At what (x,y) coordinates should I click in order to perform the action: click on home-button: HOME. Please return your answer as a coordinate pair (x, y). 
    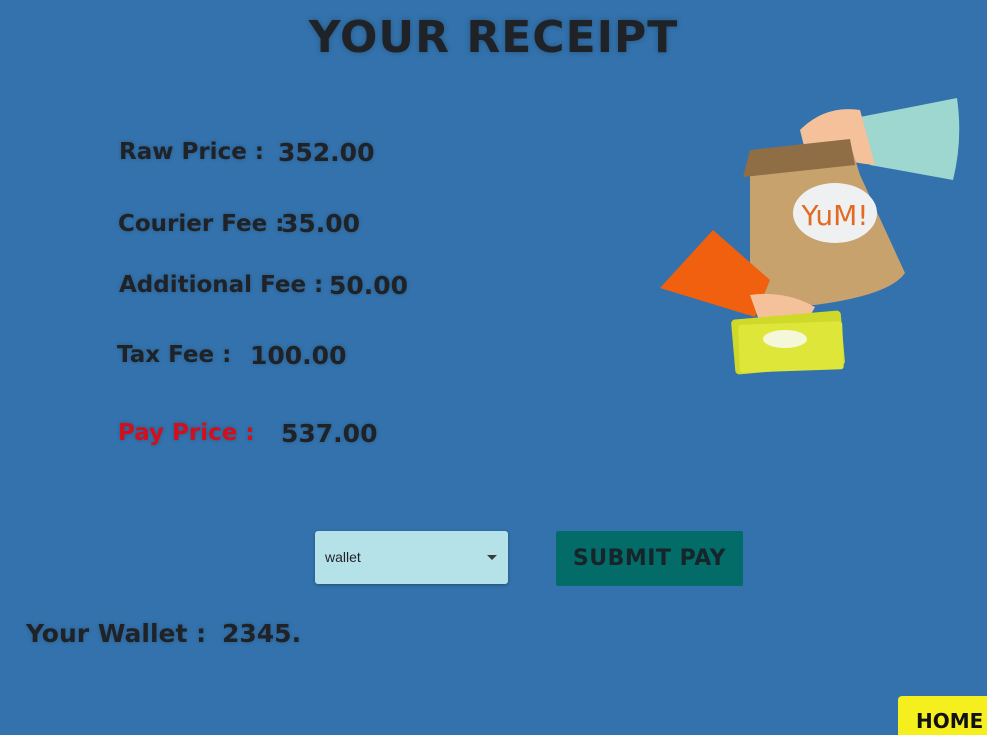
    Looking at the image, I should click on (942, 715).